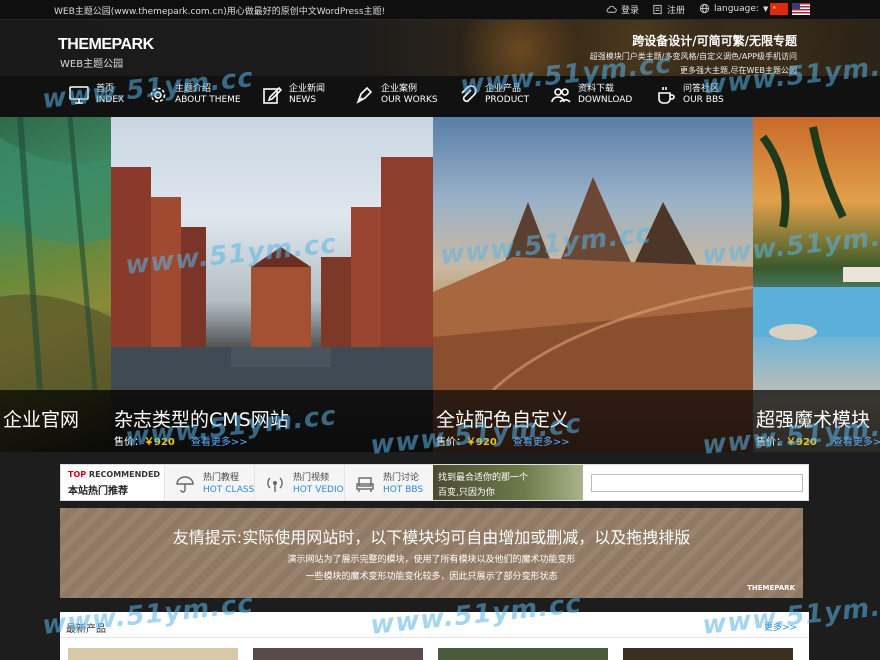 This screenshot has height=660, width=880. I want to click on broadcast-icon, so click(275, 484).